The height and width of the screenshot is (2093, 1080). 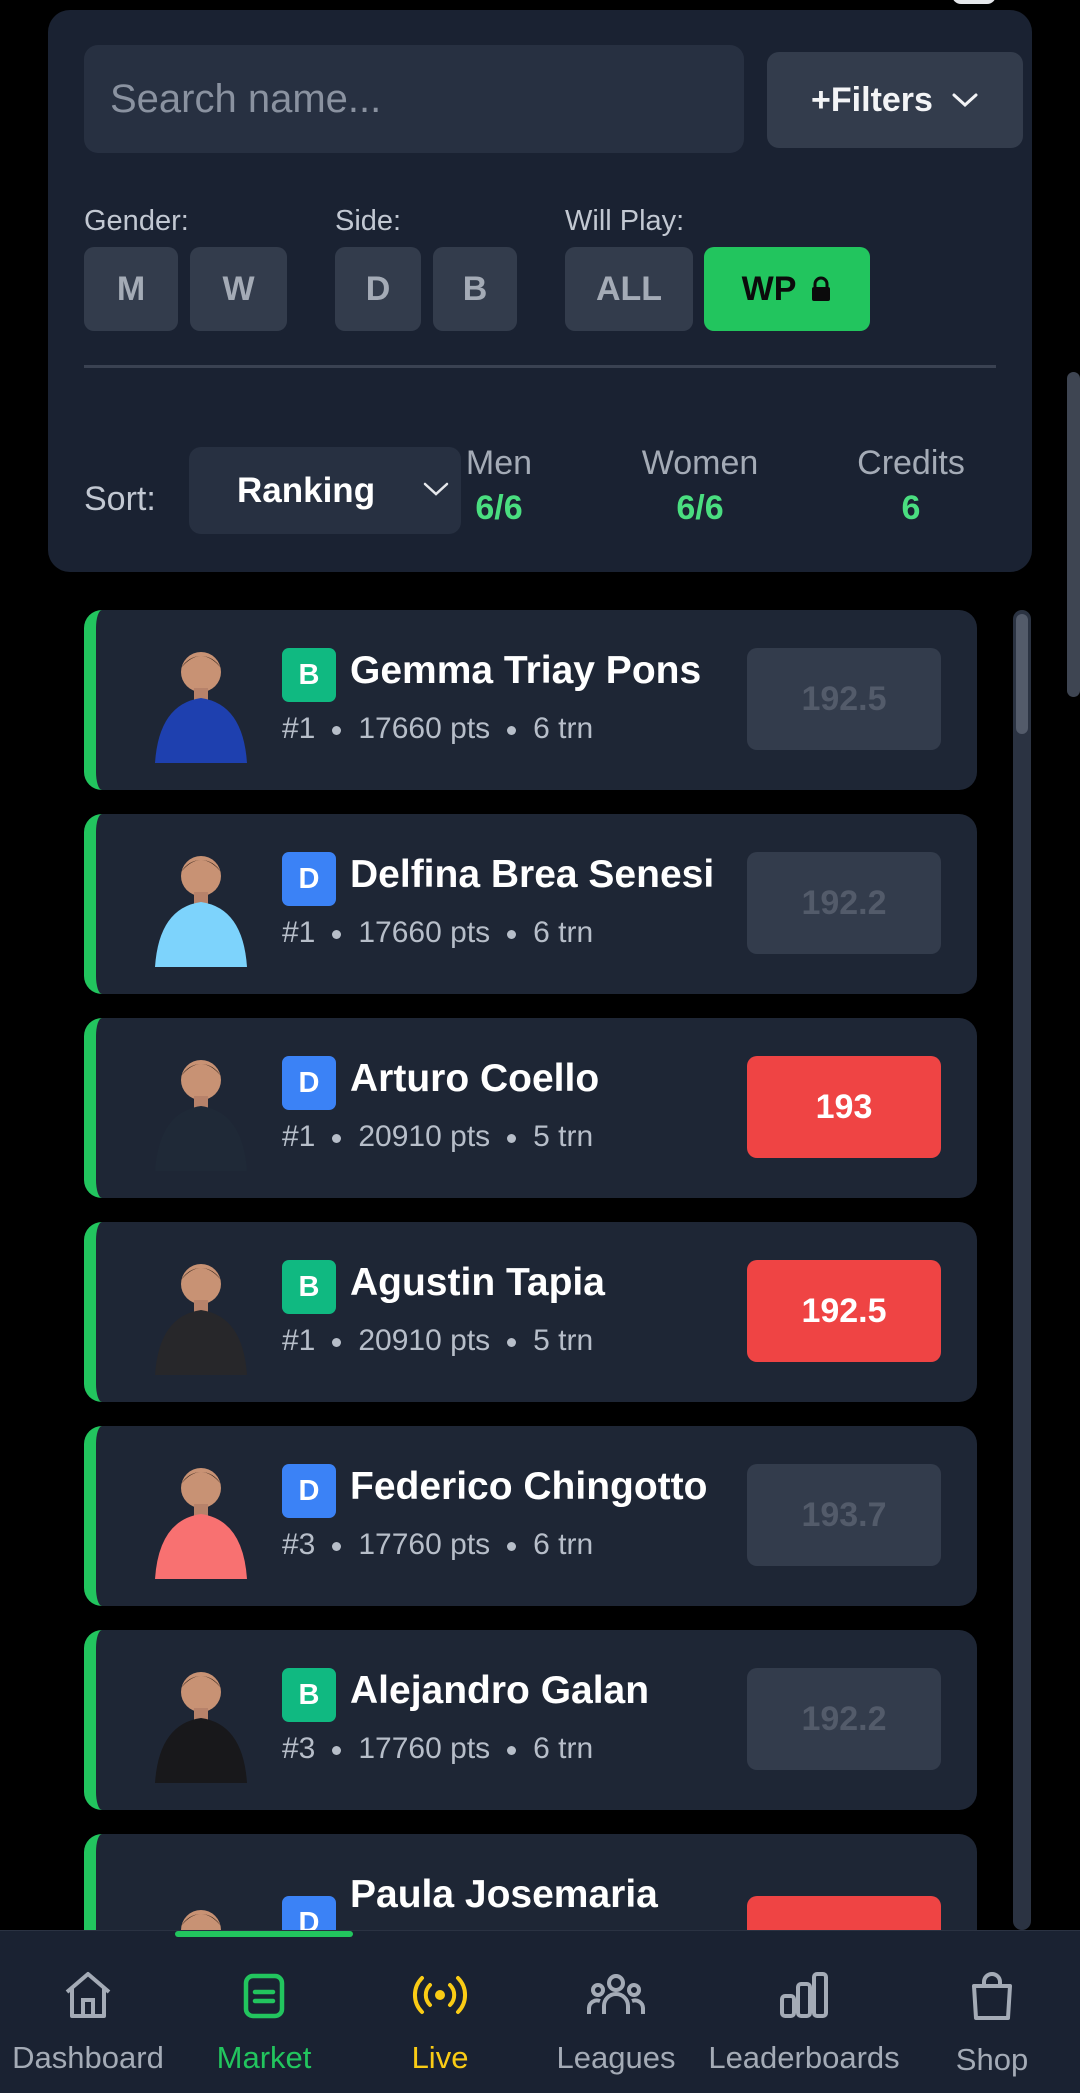 What do you see at coordinates (499, 508) in the screenshot?
I see `men-stat-value: 6/6` at bounding box center [499, 508].